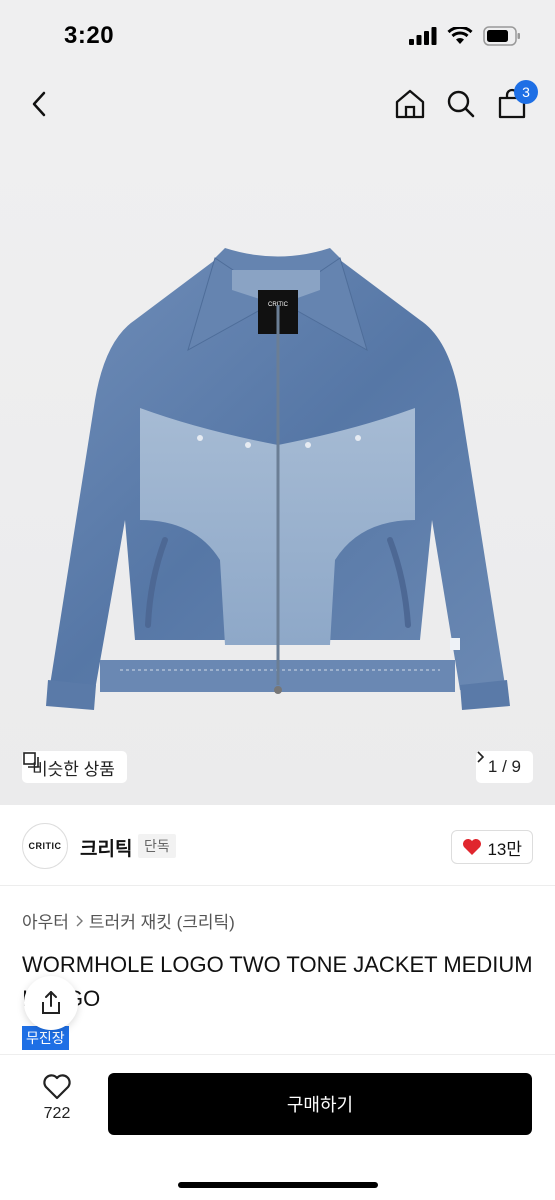 Image resolution: width=555 pixels, height=1200 pixels. I want to click on similar-products-button: 비슷한 상품, so click(74, 767).